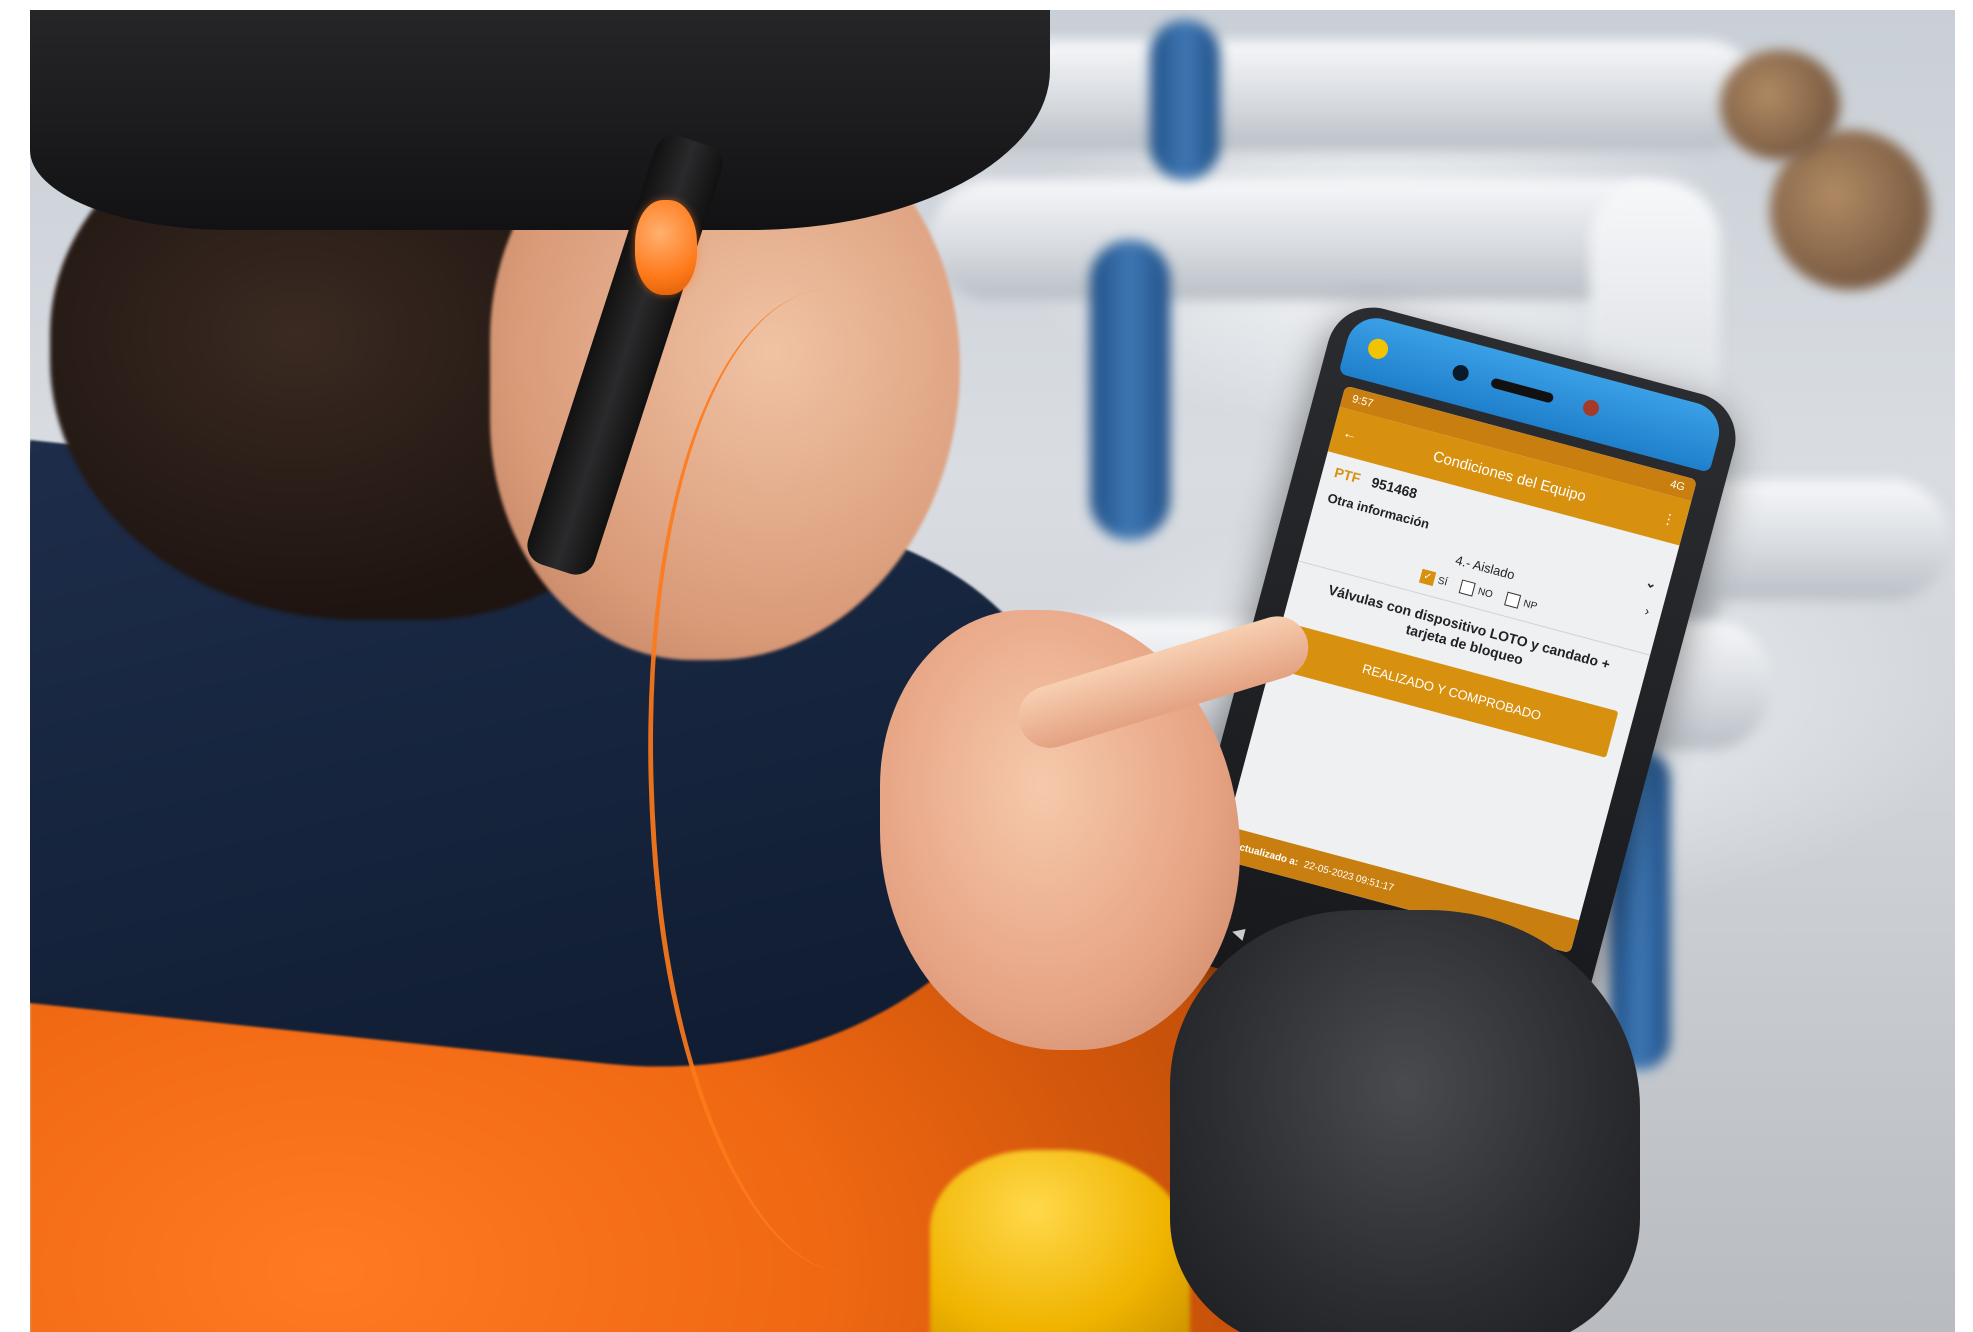 The height and width of the screenshot is (1332, 1973). Describe the element at coordinates (1405, 1121) in the screenshot. I see `worker-glove` at that location.